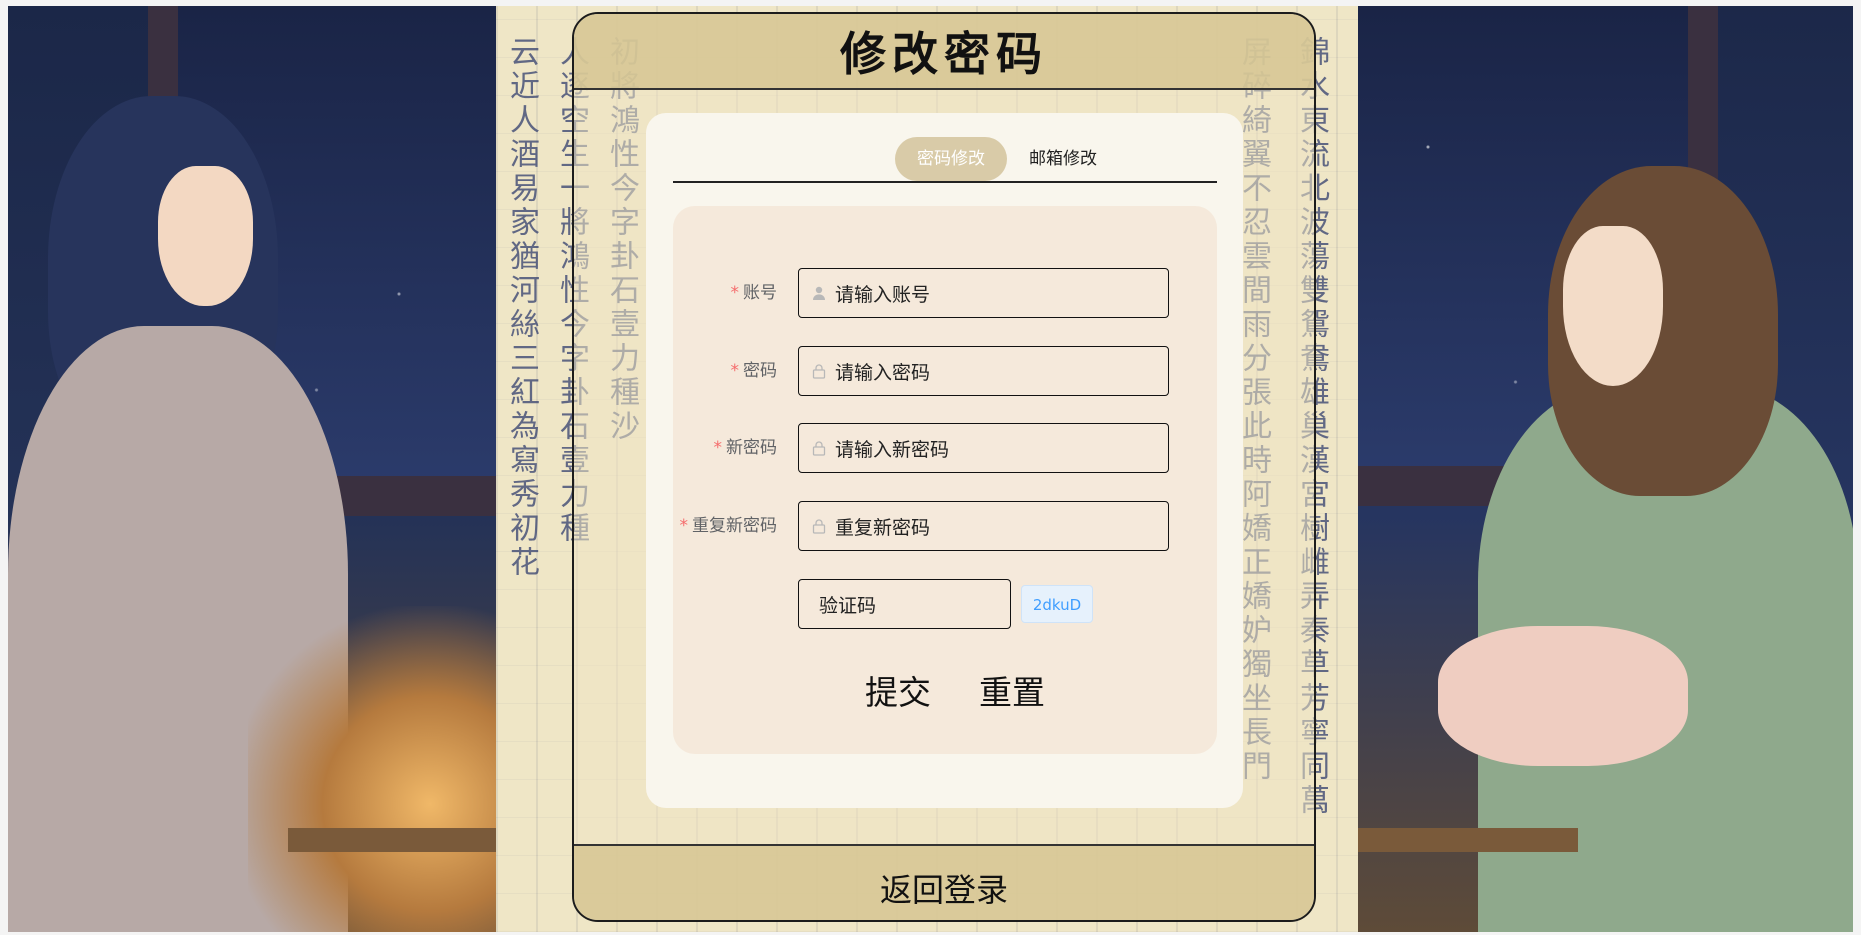 This screenshot has height=935, width=1861. I want to click on reset-button: 重置, so click(1012, 690).